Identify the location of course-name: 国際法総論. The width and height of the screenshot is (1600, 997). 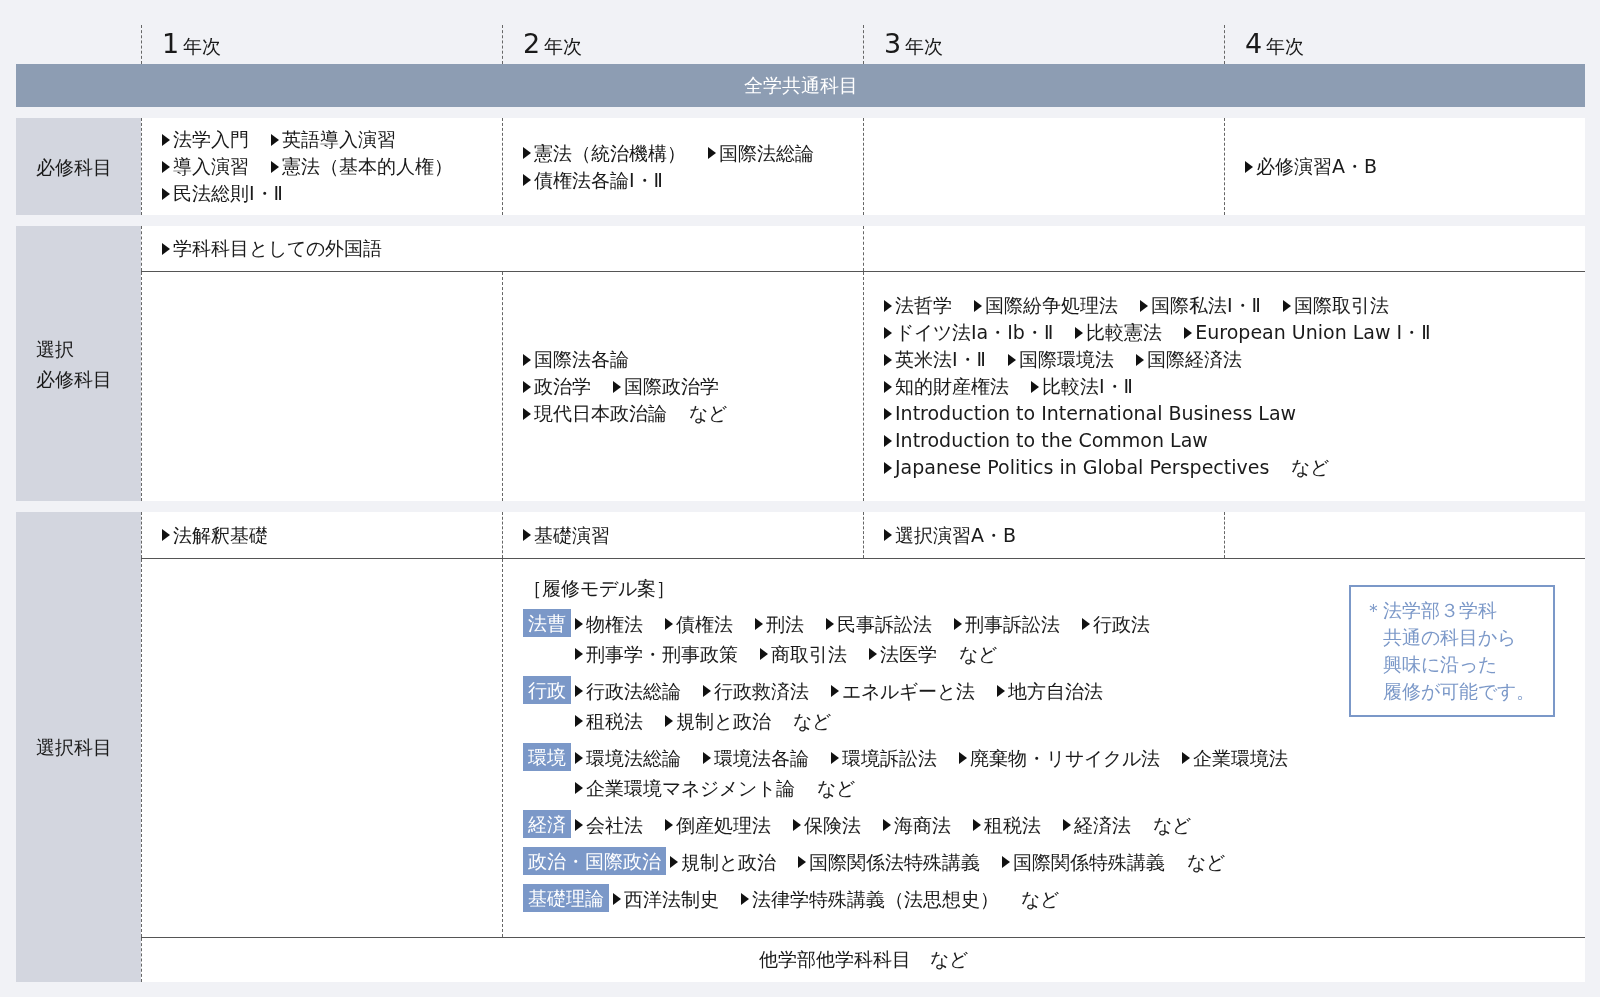
(766, 153).